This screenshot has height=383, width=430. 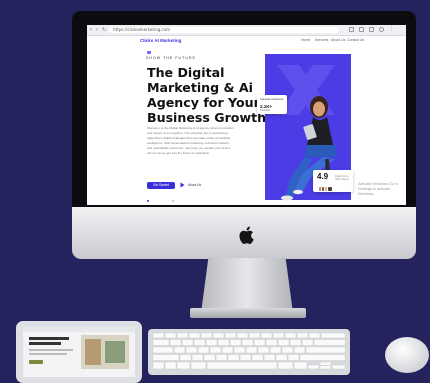 What do you see at coordinates (182, 185) in the screenshot?
I see `play-icon` at bounding box center [182, 185].